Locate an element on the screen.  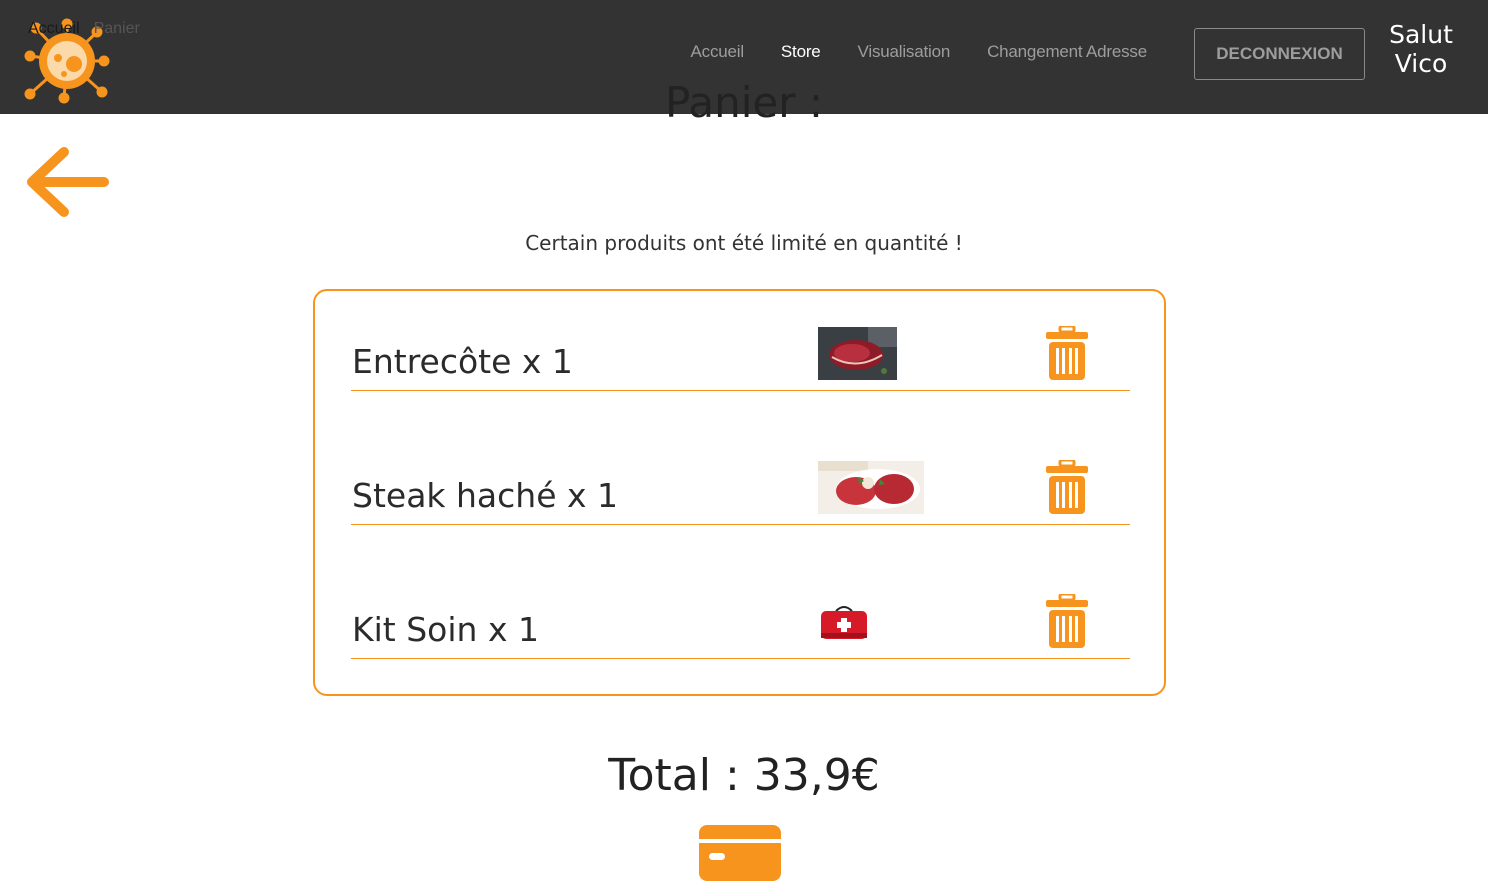
cart-item-row: Entrecôte x 1 is located at coordinates (740, 341).